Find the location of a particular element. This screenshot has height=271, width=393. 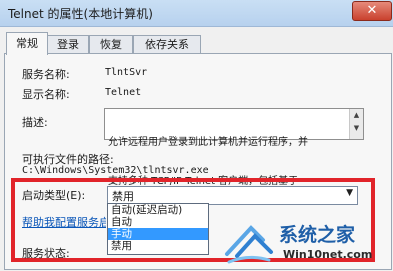

tab-label: 依存关系 is located at coordinates (167, 44).